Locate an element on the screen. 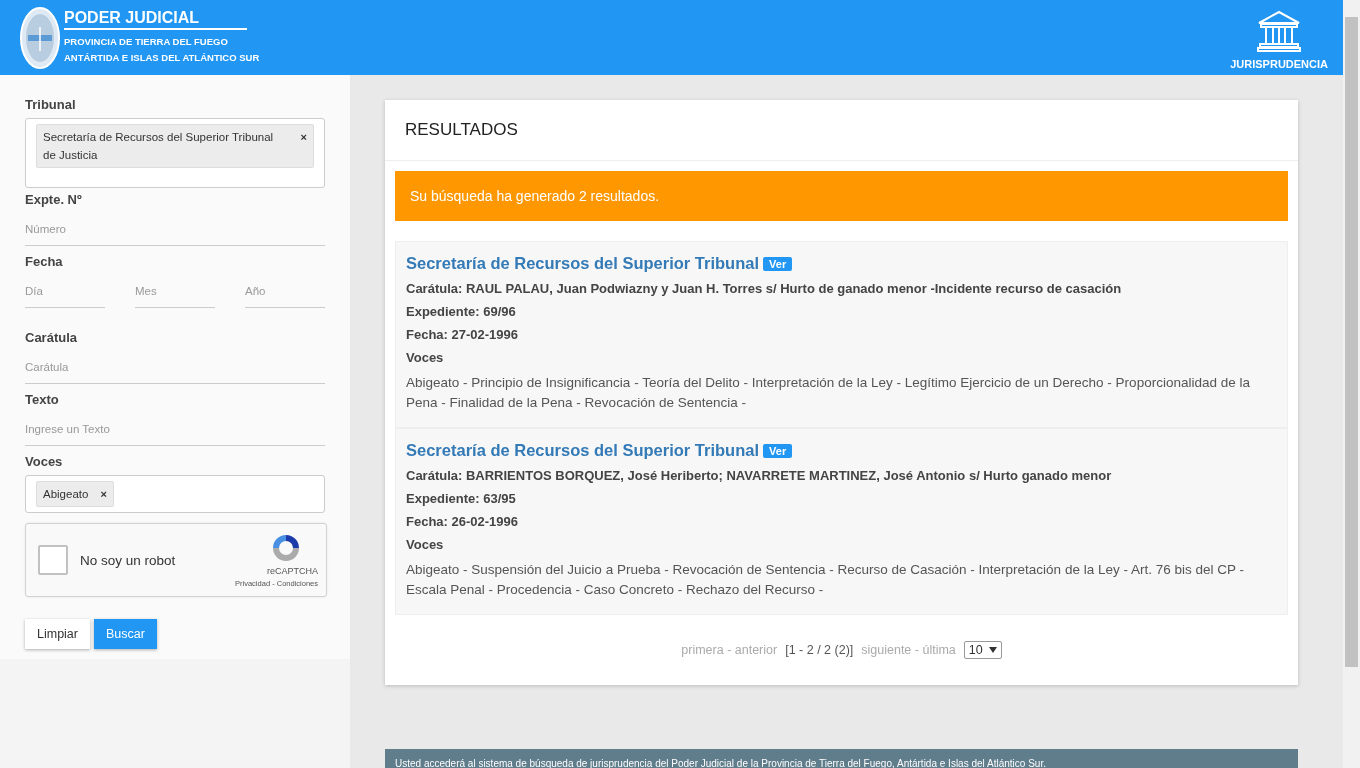  result-expediente: Expediente: 63/95 is located at coordinates (461, 498).